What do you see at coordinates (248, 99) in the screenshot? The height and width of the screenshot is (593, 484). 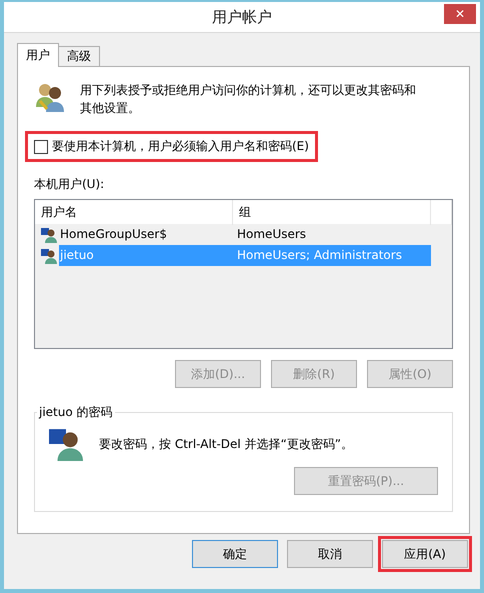 I see `description-text: 用下列表授予或拒绝用户访问你的计算机，还可以更改其密码和其他设置。` at bounding box center [248, 99].